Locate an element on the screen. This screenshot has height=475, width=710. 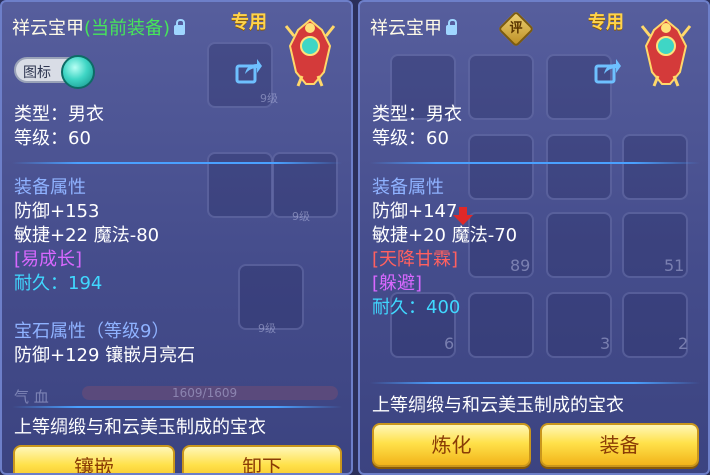
attribute-defense: 防御+147 is located at coordinates (423, 212).